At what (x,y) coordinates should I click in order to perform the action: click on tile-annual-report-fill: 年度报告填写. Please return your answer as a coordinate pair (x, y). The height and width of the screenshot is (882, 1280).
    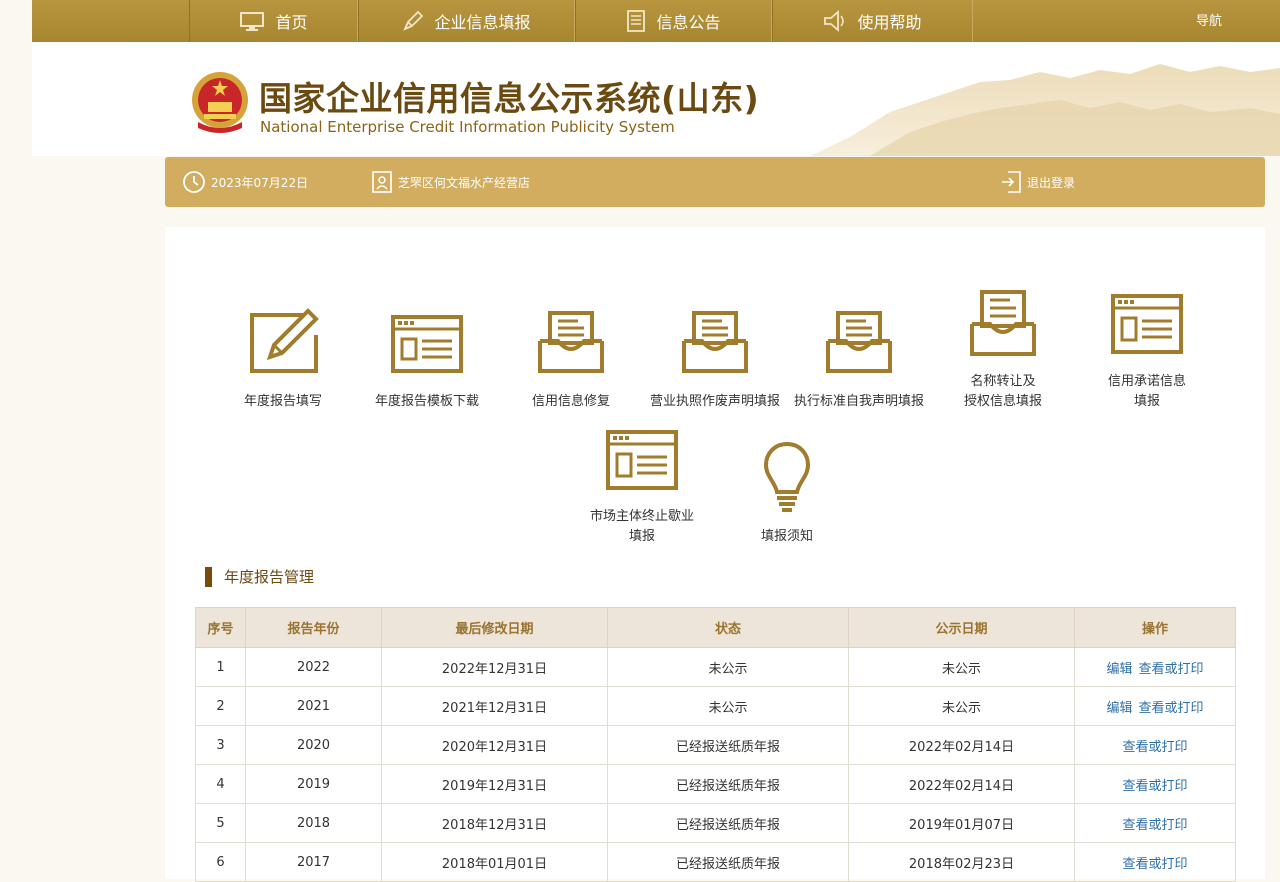
    Looking at the image, I should click on (283, 360).